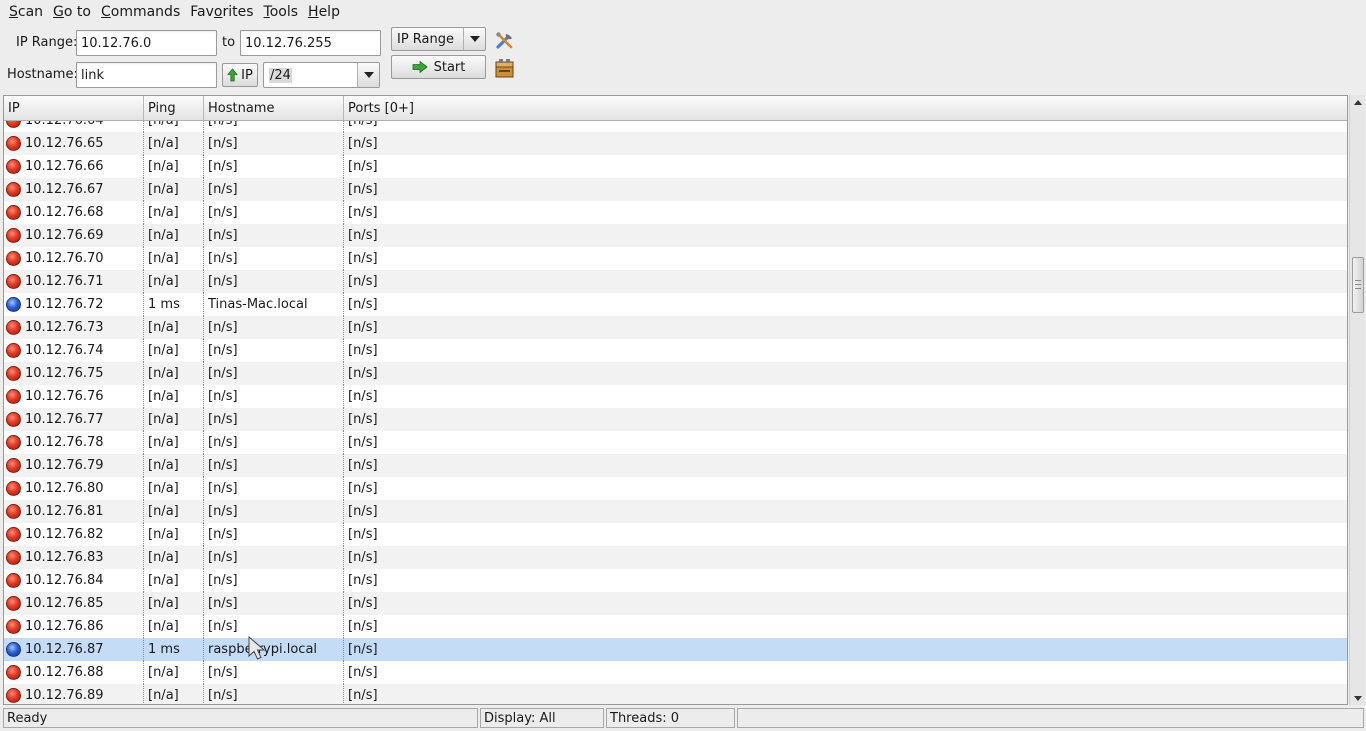 The width and height of the screenshot is (1366, 731). What do you see at coordinates (72, 12) in the screenshot?
I see `menu-go-to: Go to` at bounding box center [72, 12].